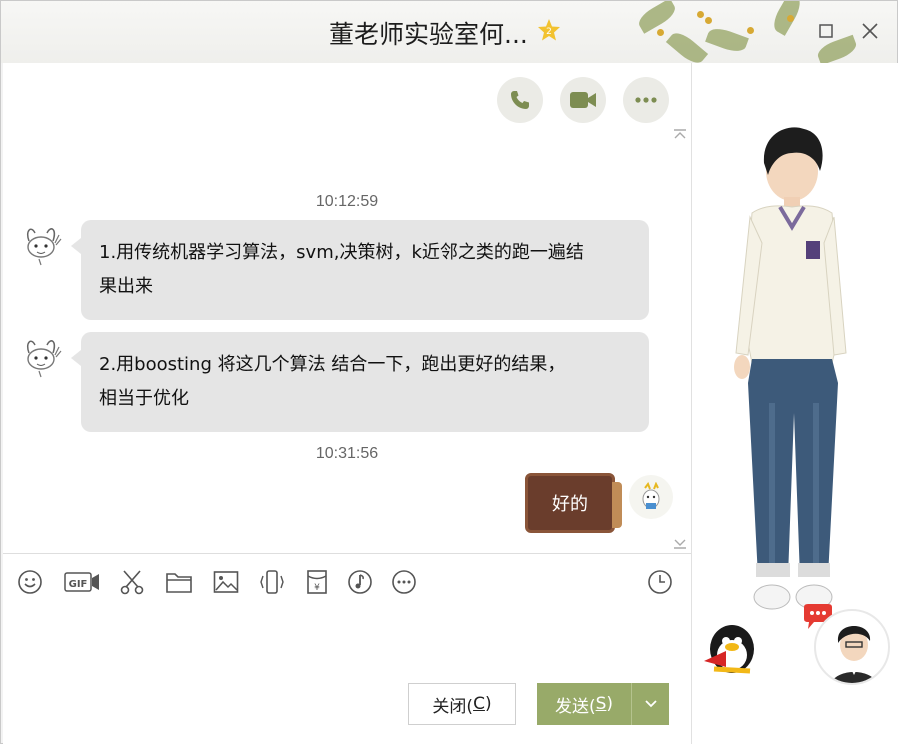 The width and height of the screenshot is (898, 744). Describe the element at coordinates (573, 503) in the screenshot. I see `my-message-bubble: 好的` at that location.